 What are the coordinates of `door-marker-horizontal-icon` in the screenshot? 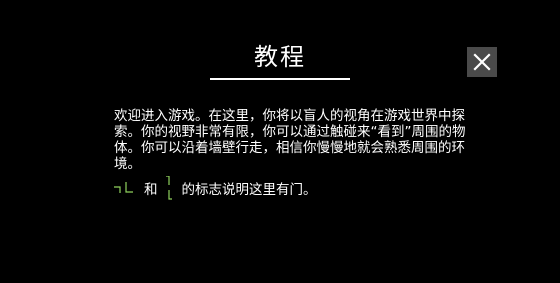 It's located at (123, 187).